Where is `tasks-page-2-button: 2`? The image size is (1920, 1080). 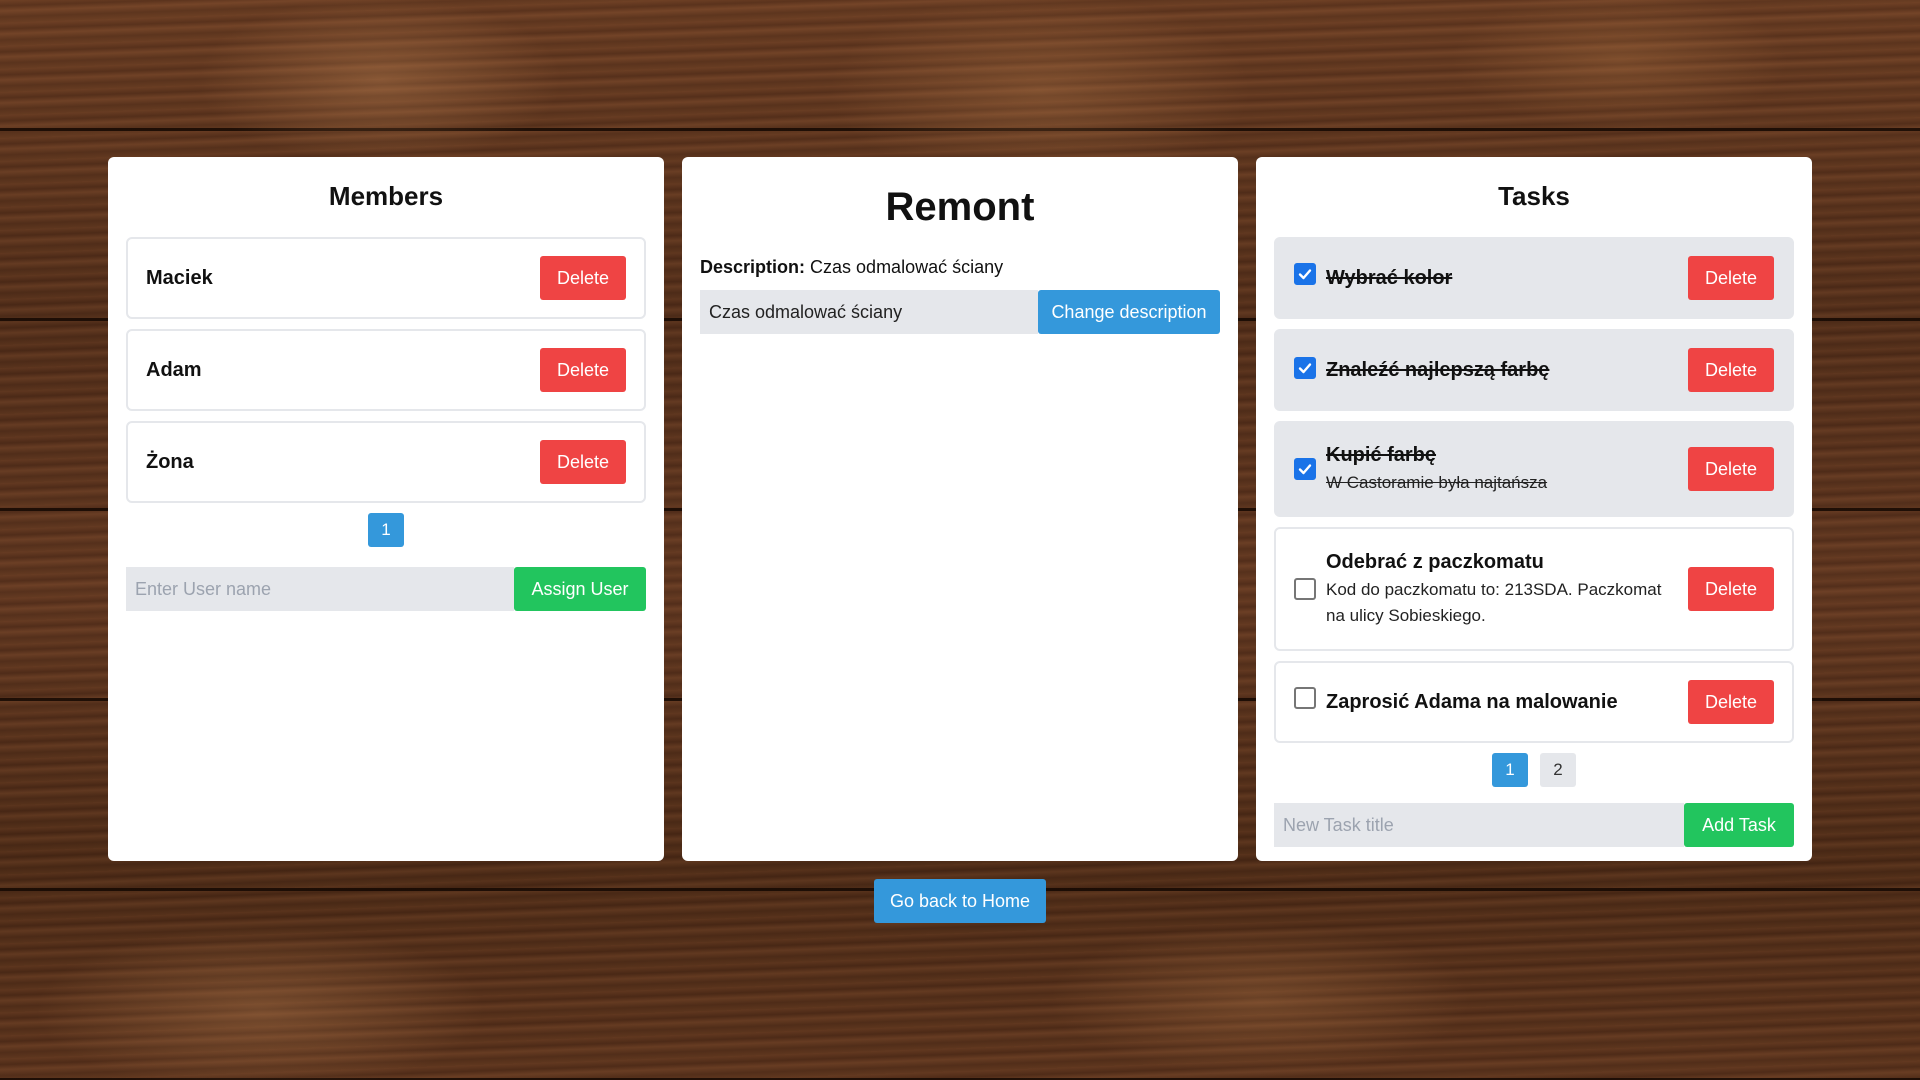 tasks-page-2-button: 2 is located at coordinates (1558, 770).